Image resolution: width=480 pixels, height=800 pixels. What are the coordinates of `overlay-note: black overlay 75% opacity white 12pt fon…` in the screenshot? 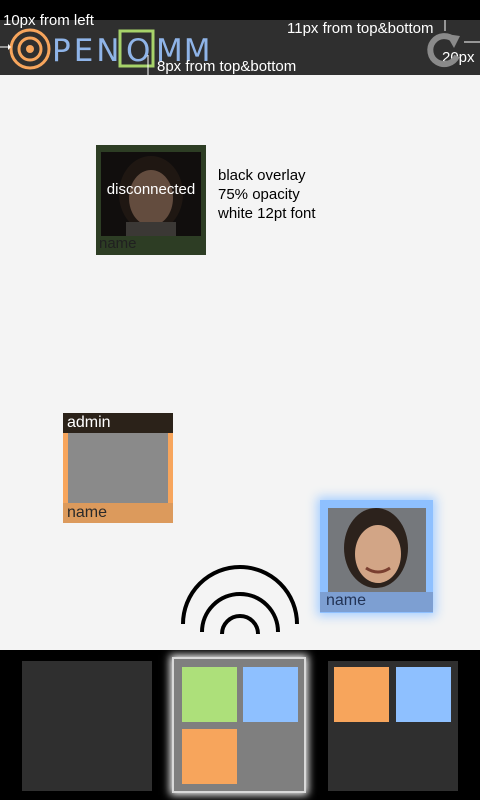 It's located at (267, 194).